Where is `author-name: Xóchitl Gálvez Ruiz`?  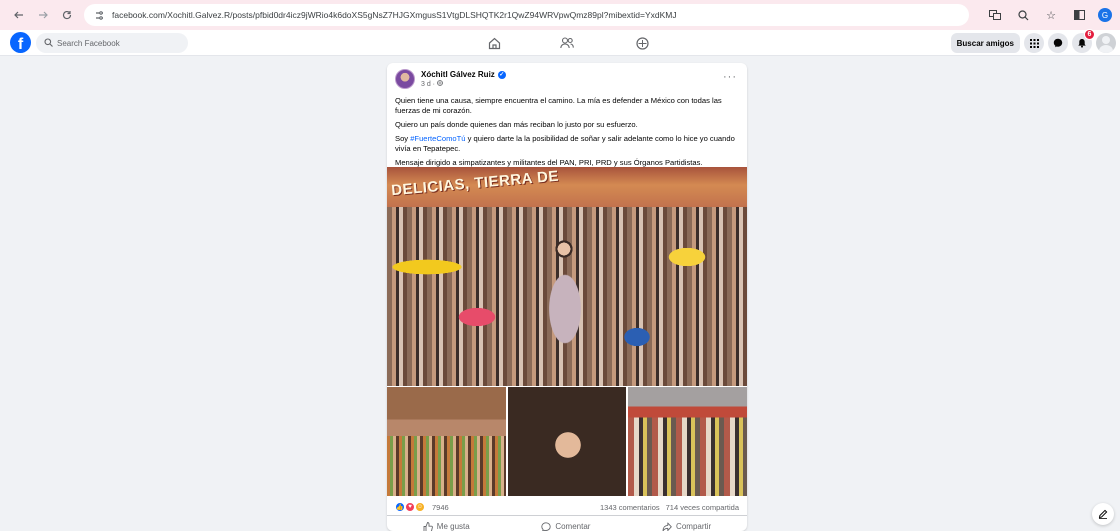 author-name: Xóchitl Gálvez Ruiz is located at coordinates (458, 74).